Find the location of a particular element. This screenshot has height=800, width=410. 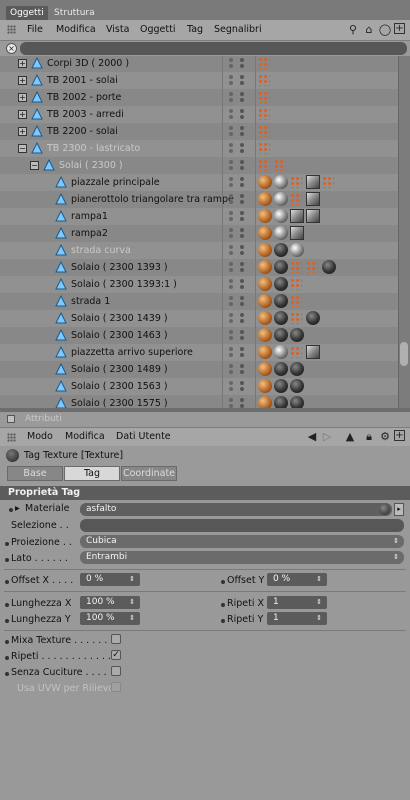

repeat-checkbox: ✓ is located at coordinates (116, 655).